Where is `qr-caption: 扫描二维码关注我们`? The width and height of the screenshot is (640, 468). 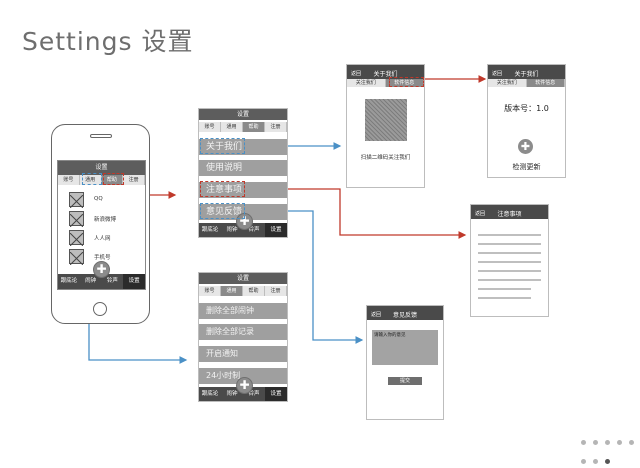
qr-caption: 扫描二维码关注我们 is located at coordinates (385, 158).